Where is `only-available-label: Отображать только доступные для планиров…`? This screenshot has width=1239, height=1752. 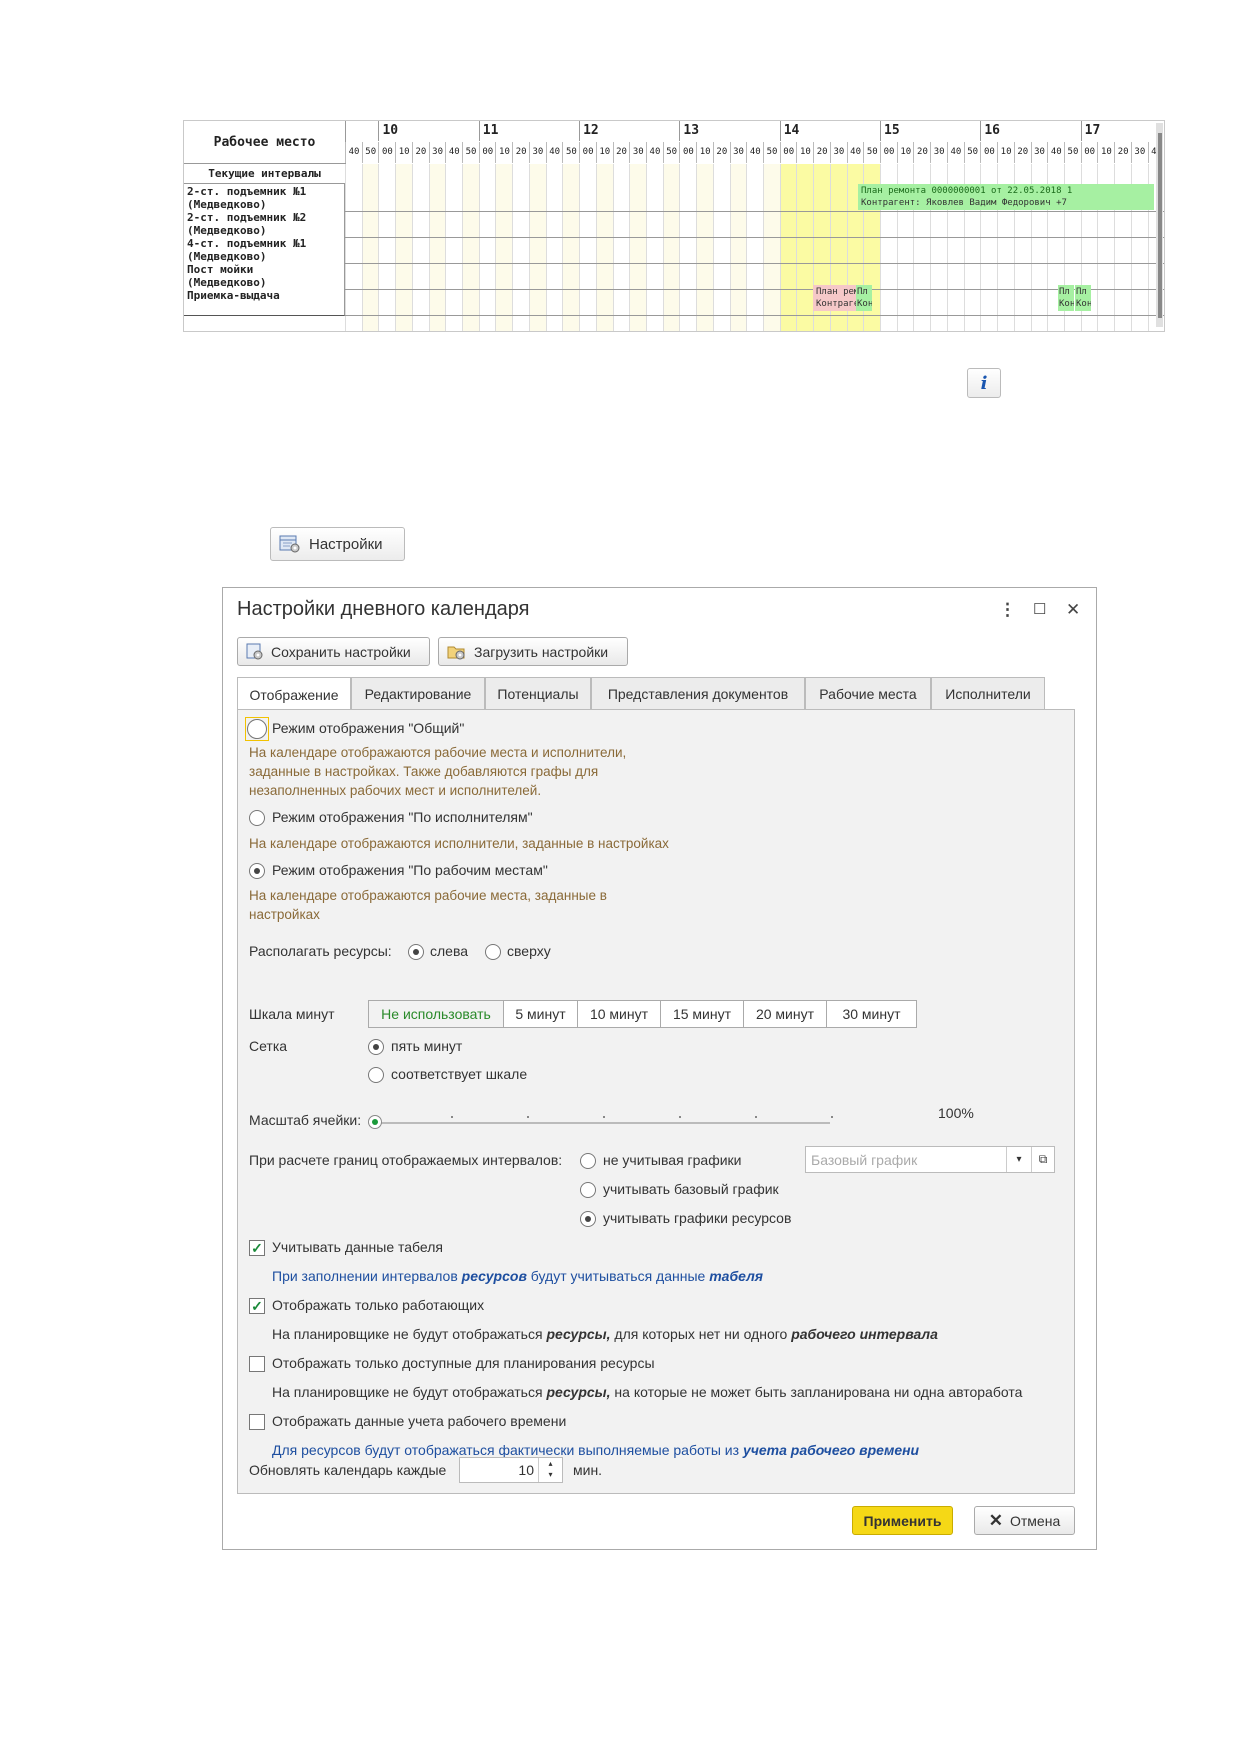 only-available-label: Отображать только доступные для планиров… is located at coordinates (463, 1363).